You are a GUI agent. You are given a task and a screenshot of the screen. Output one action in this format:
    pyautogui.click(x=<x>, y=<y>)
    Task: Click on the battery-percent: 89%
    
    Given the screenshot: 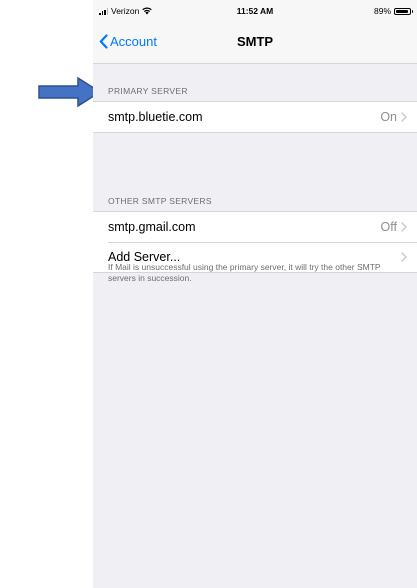 What is the action you would take?
    pyautogui.click(x=382, y=11)
    